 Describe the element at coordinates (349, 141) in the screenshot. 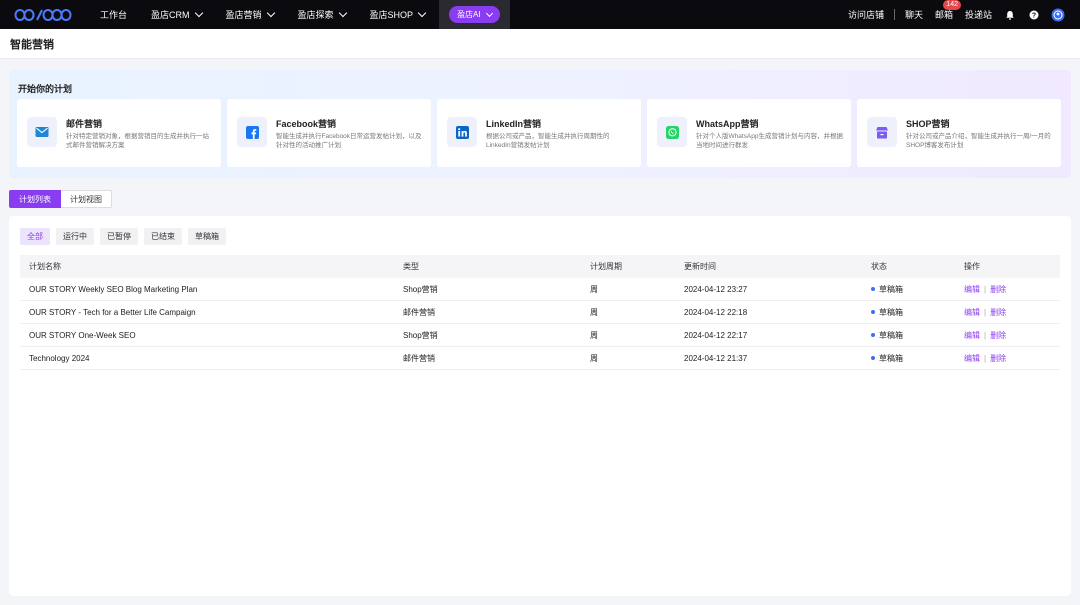

I see `card-description: 智能生成并执行Facebook日常运营发帖计划，以及针对性的活动推广计划` at that location.